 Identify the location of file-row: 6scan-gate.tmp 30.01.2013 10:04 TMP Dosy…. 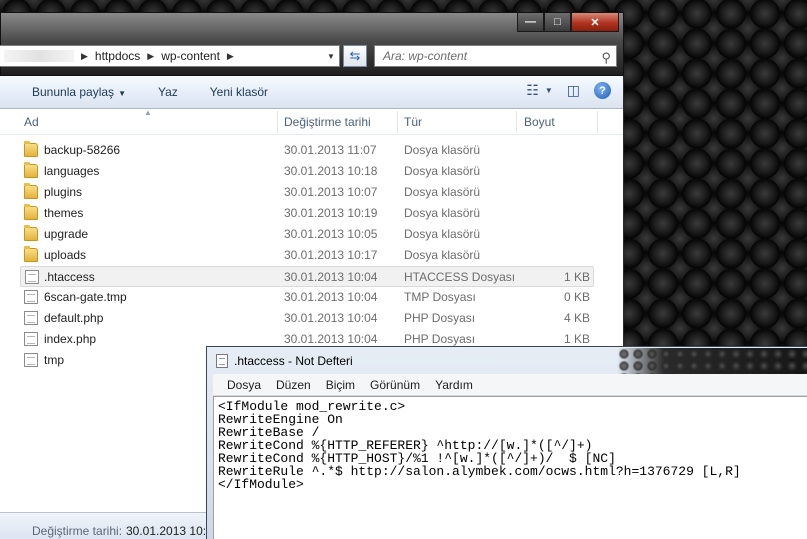
(300, 297).